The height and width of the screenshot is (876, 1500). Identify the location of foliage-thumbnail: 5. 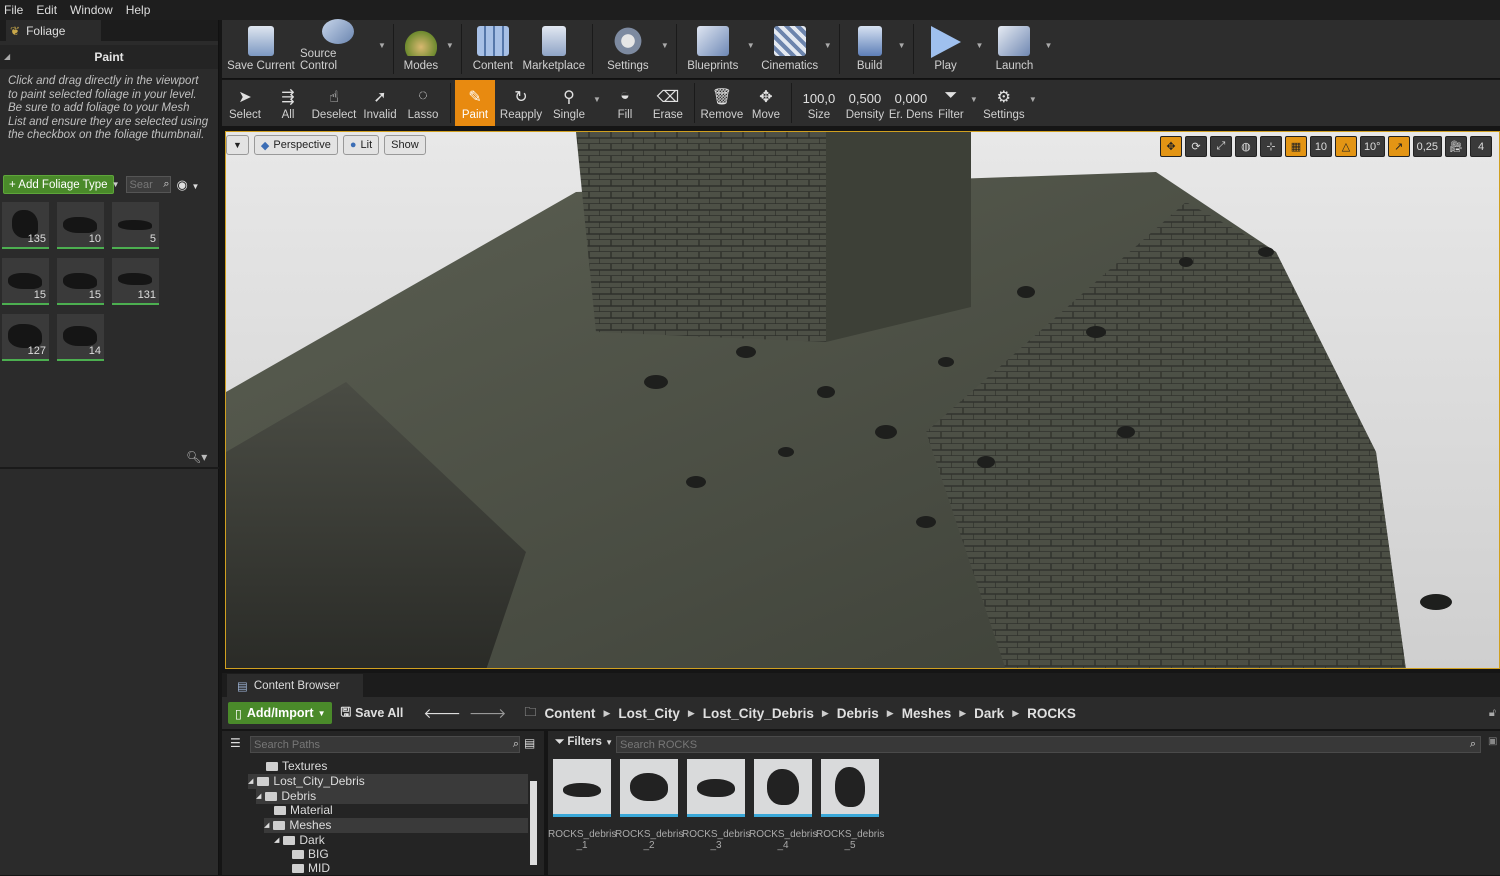
(135, 225).